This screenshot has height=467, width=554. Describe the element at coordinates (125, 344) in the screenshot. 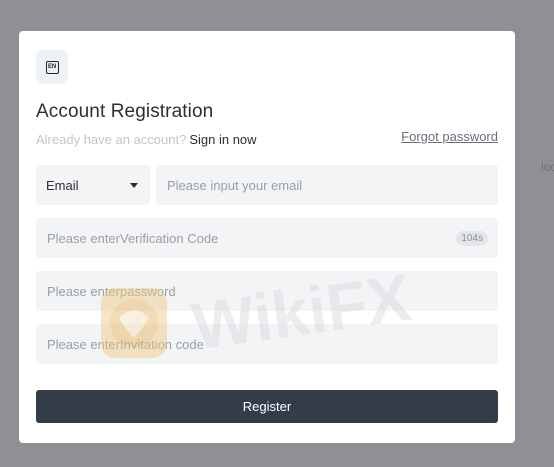

I see `invitation-code-placeholder: Please enterInvitation code` at that location.